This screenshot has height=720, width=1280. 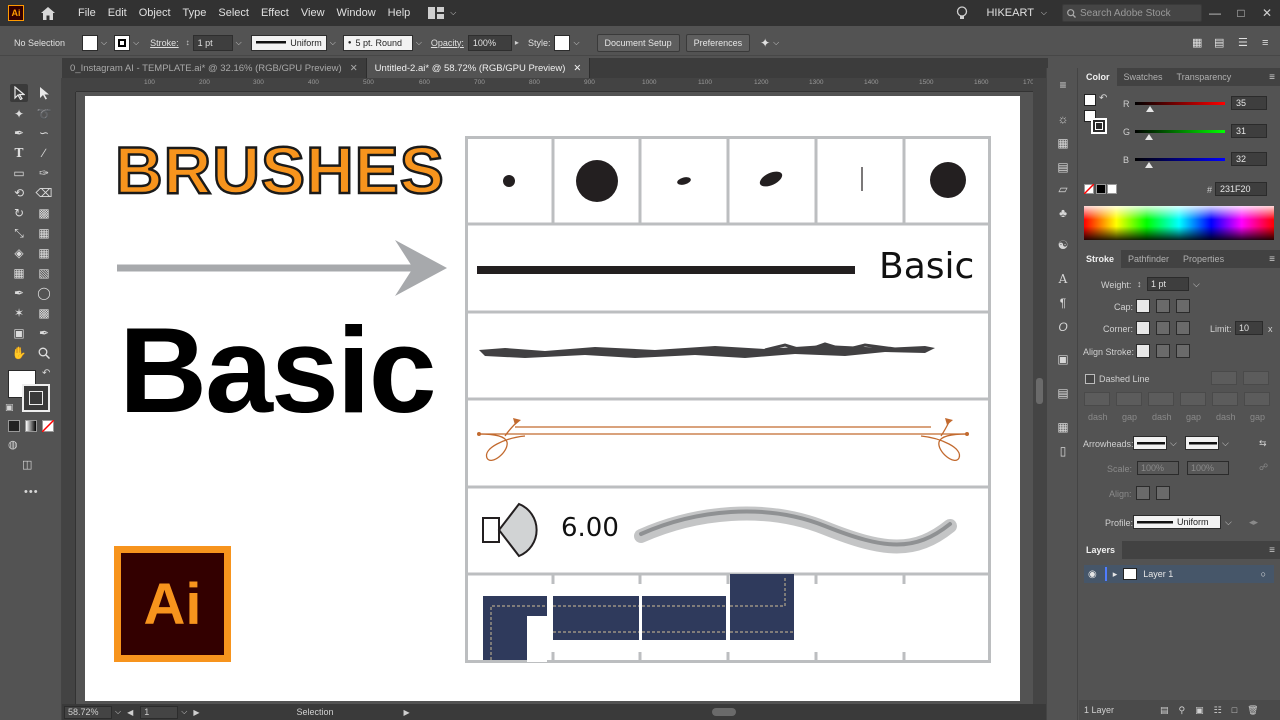 I want to click on export-icon: ▤, so click(x=1164, y=710).